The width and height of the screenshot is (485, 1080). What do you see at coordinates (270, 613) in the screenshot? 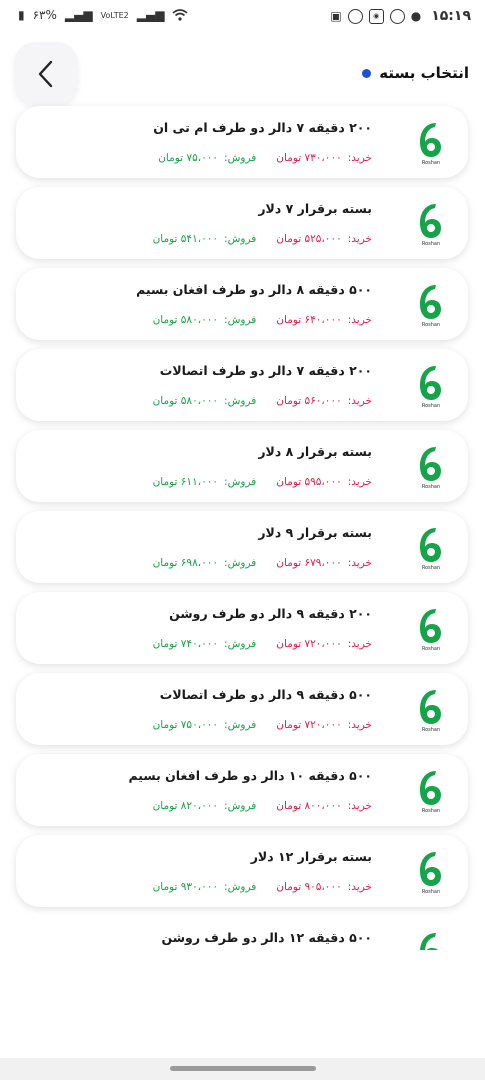
I see `package-name: ۲۰۰ دقیقه ۹ دالر دو طرف روشن` at bounding box center [270, 613].